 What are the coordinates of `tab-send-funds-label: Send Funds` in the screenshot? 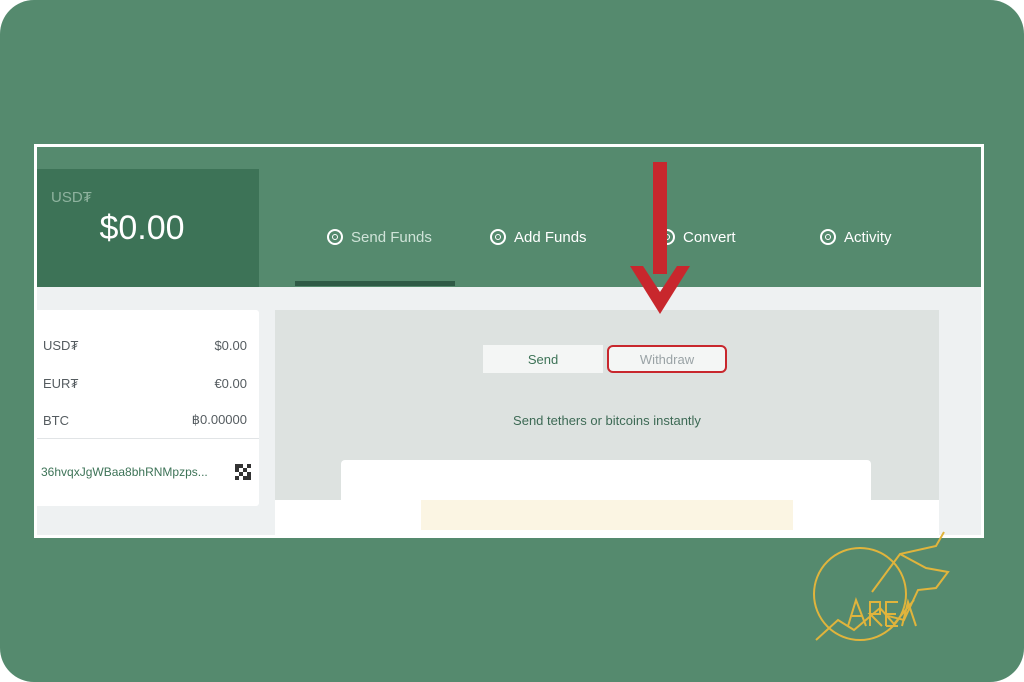 It's located at (391, 237).